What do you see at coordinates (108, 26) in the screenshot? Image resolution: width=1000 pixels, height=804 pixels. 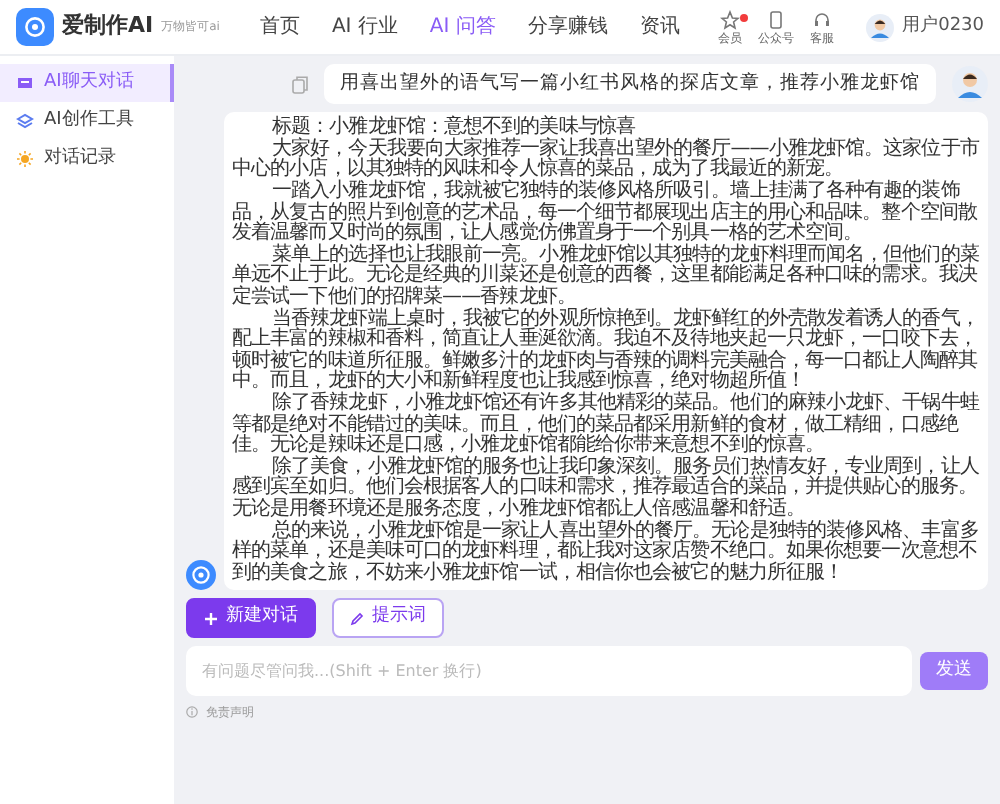 I see `logo-text: 爱制作AI` at bounding box center [108, 26].